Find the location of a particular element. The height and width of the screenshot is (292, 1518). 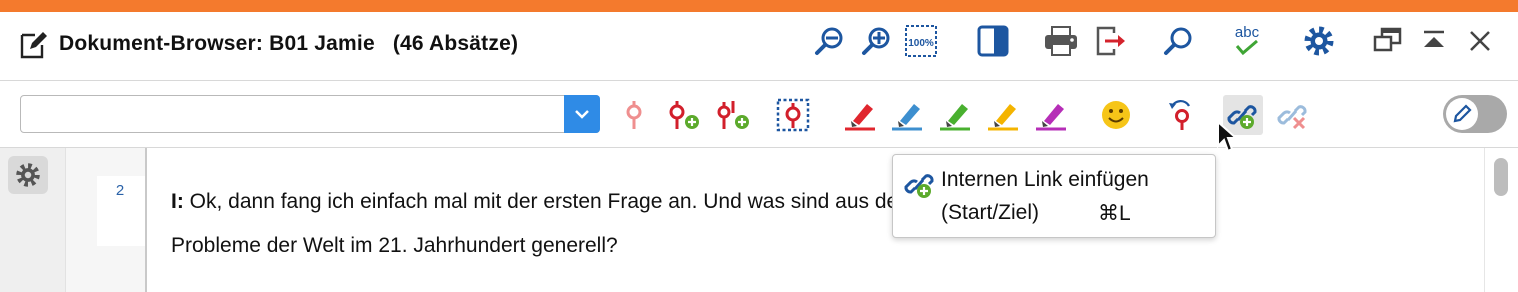

speaker-label: I: is located at coordinates (177, 201).